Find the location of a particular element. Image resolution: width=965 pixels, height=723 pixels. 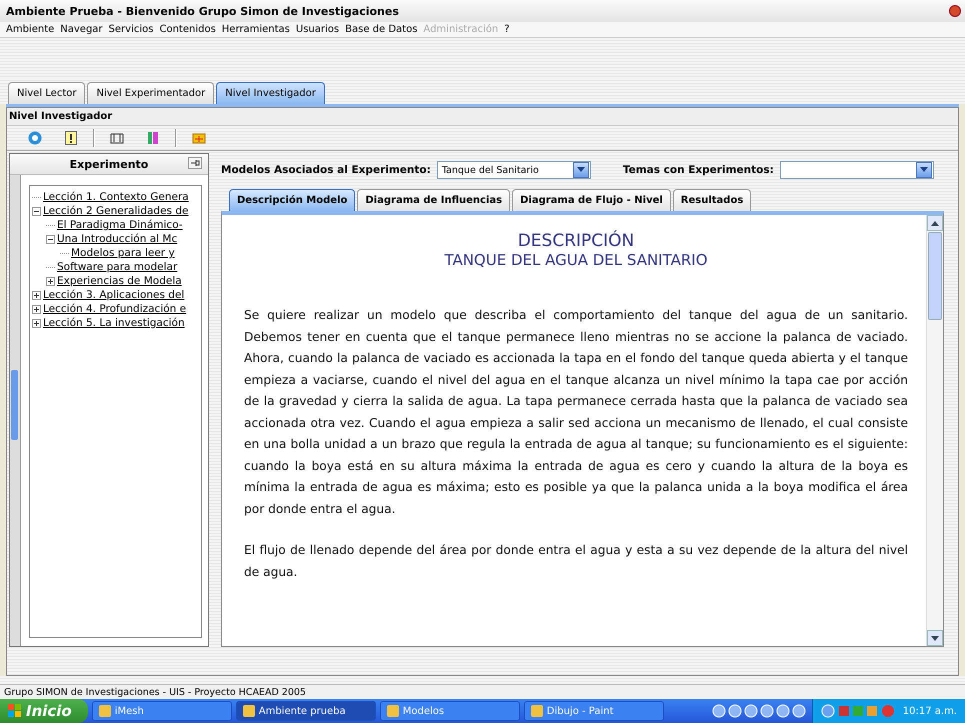

tree-item: Una Introducción al Mc is located at coordinates (117, 239).